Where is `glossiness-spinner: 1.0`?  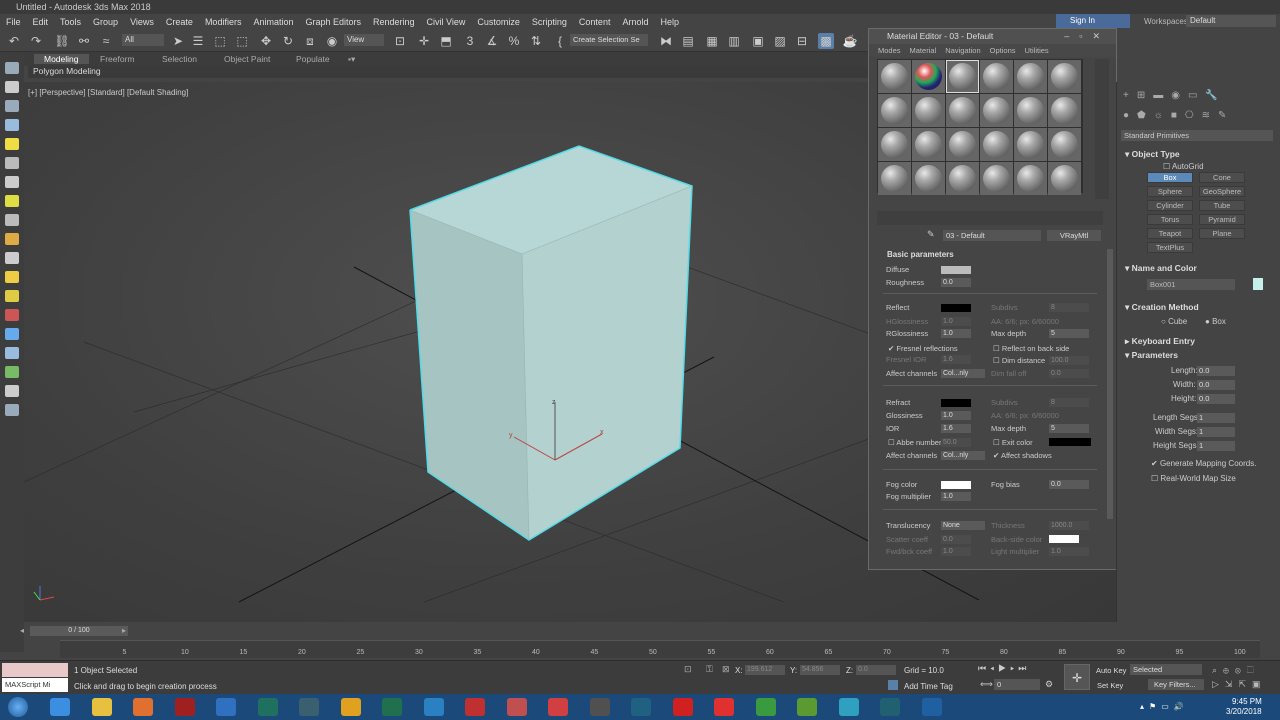 glossiness-spinner: 1.0 is located at coordinates (956, 415).